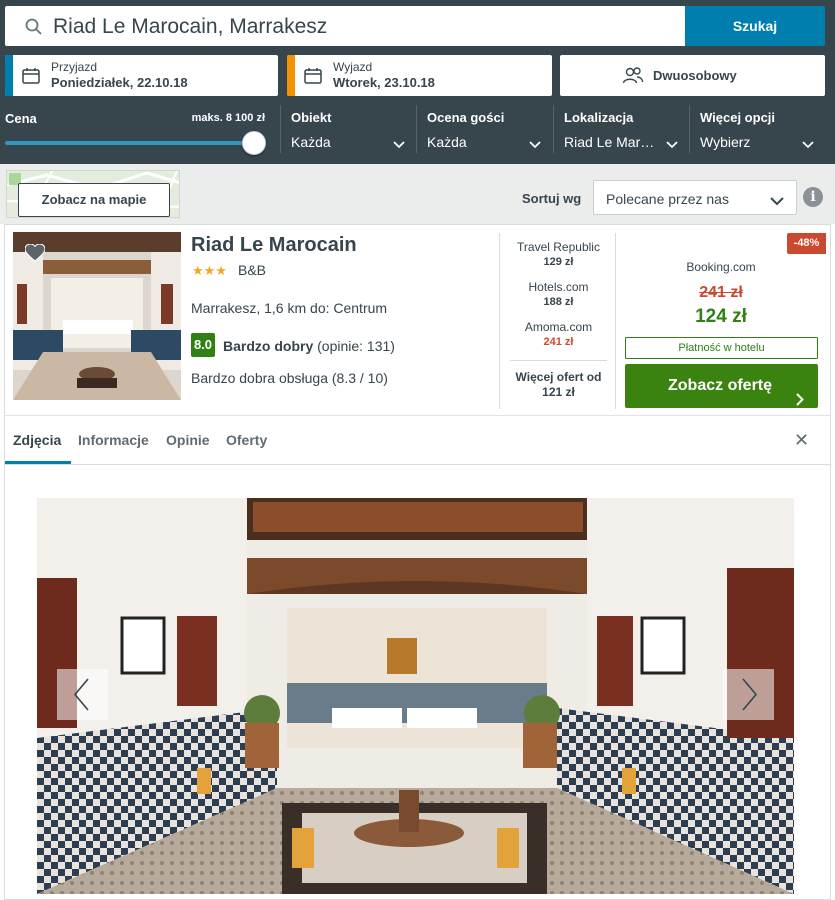  What do you see at coordinates (558, 247) in the screenshot?
I see `offer-provider: Travel Republic` at bounding box center [558, 247].